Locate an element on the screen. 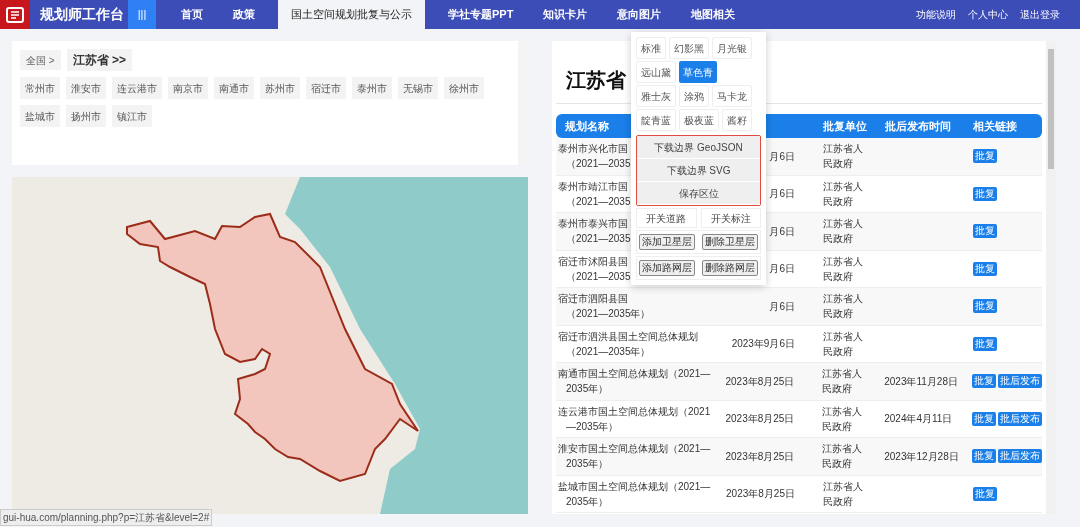  plan-name-line: 盐城市国土空间总体规划（2021— is located at coordinates (634, 486).